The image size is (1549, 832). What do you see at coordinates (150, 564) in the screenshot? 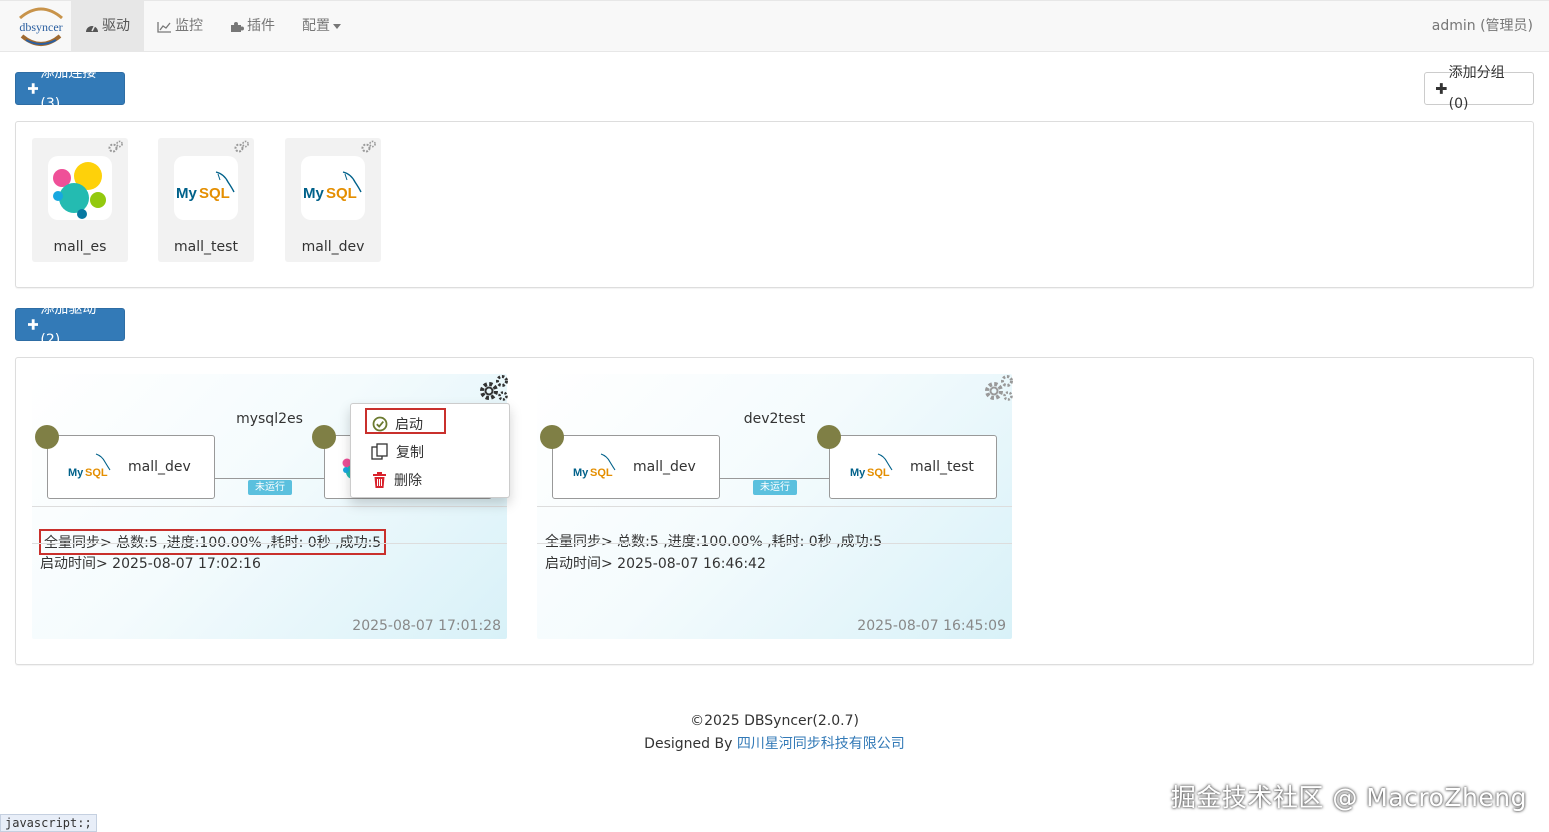
I see `start-time: 启动时间> 2025-08-07 17:02:16` at bounding box center [150, 564].